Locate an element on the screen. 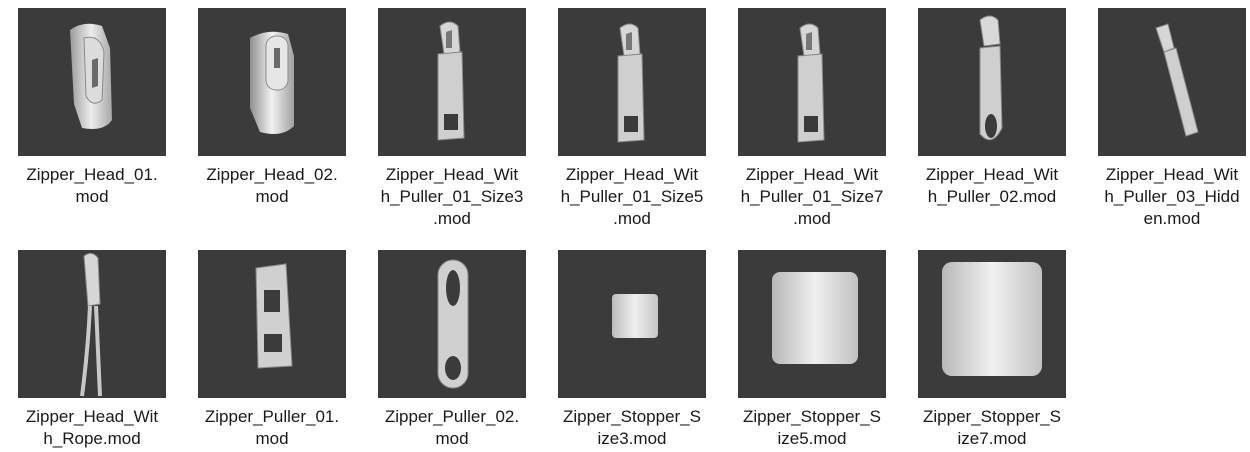 This screenshot has height=452, width=1250. file-item-zipper-head-with-puller-01-size5: Zipper_Head_Wit h_Puller_01_Size5 .mod is located at coordinates (632, 119).